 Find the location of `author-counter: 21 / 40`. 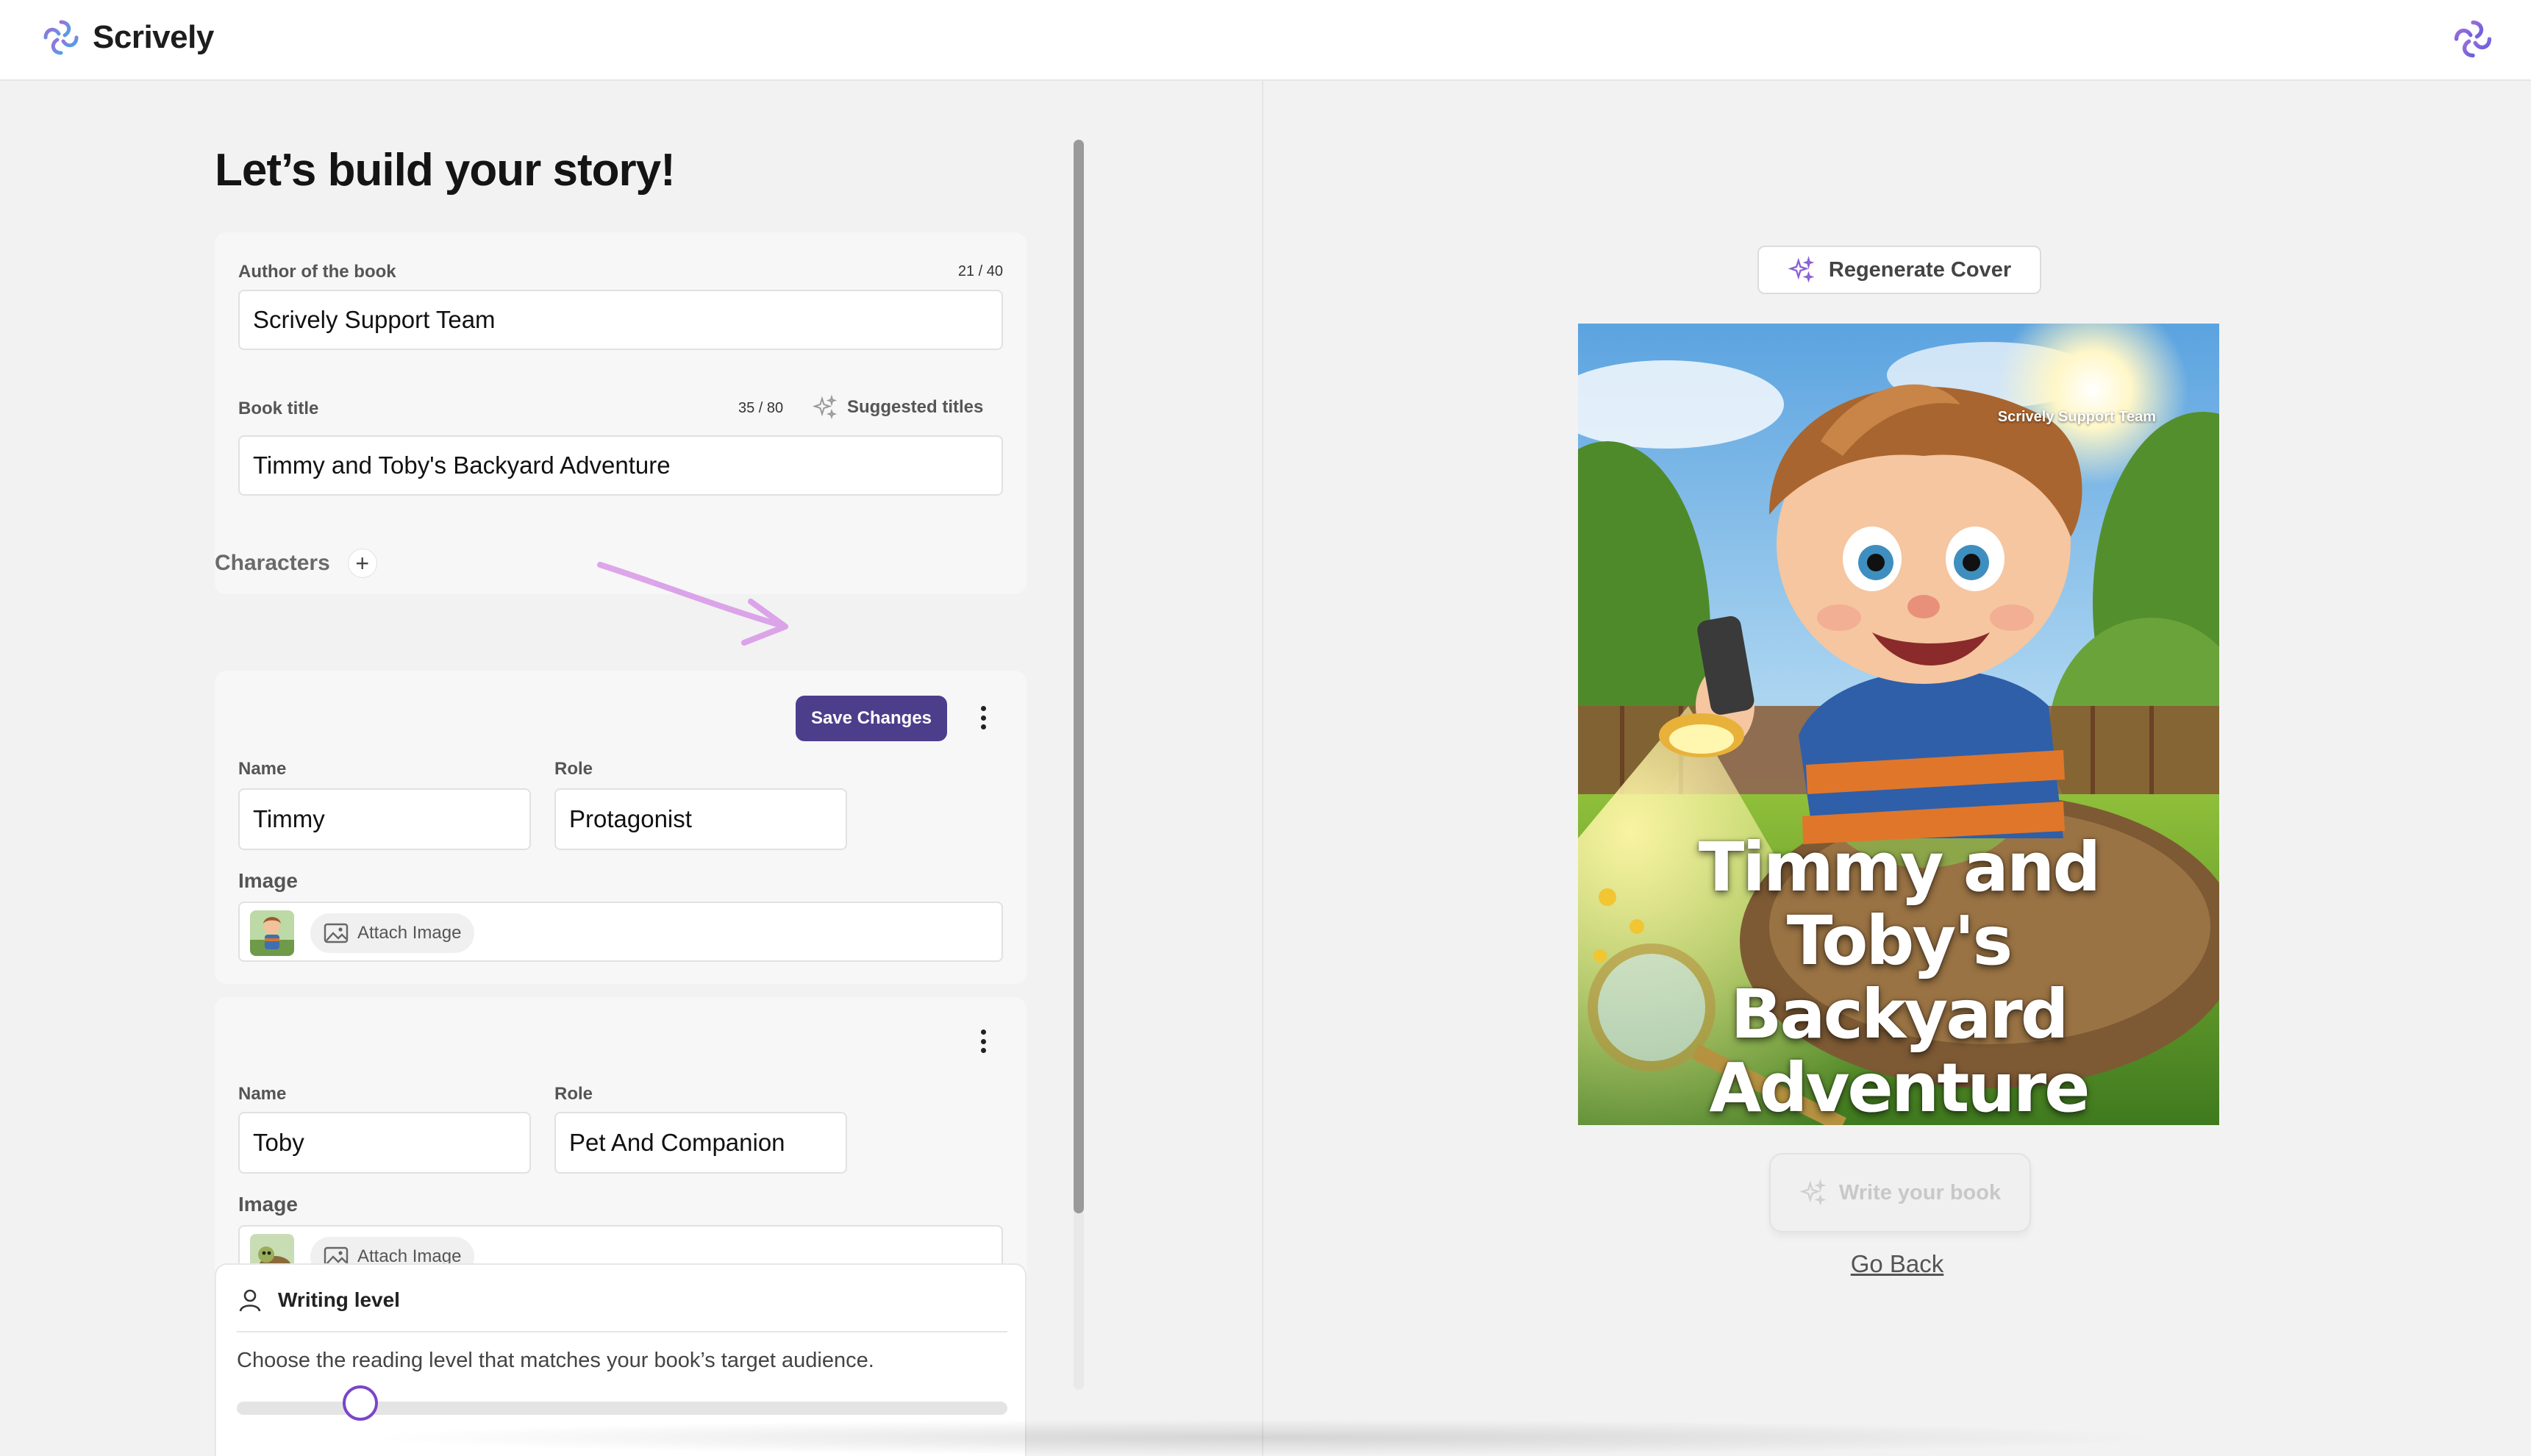

author-counter: 21 / 40 is located at coordinates (980, 271).